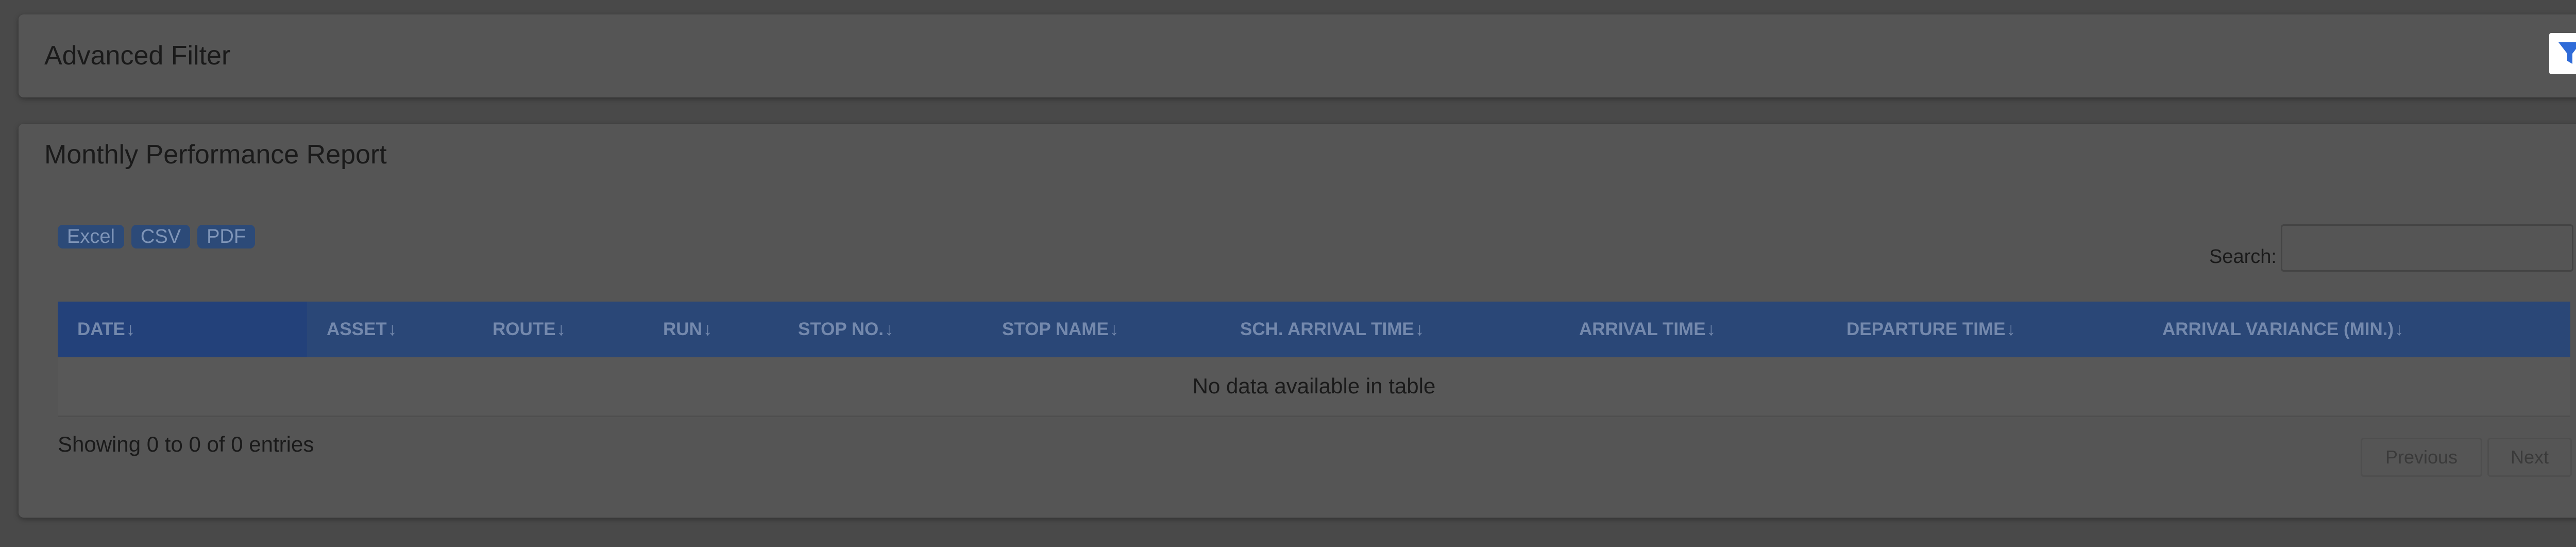 Image resolution: width=2576 pixels, height=547 pixels. Describe the element at coordinates (226, 237) in the screenshot. I see `export-pdf-button: PDF` at that location.